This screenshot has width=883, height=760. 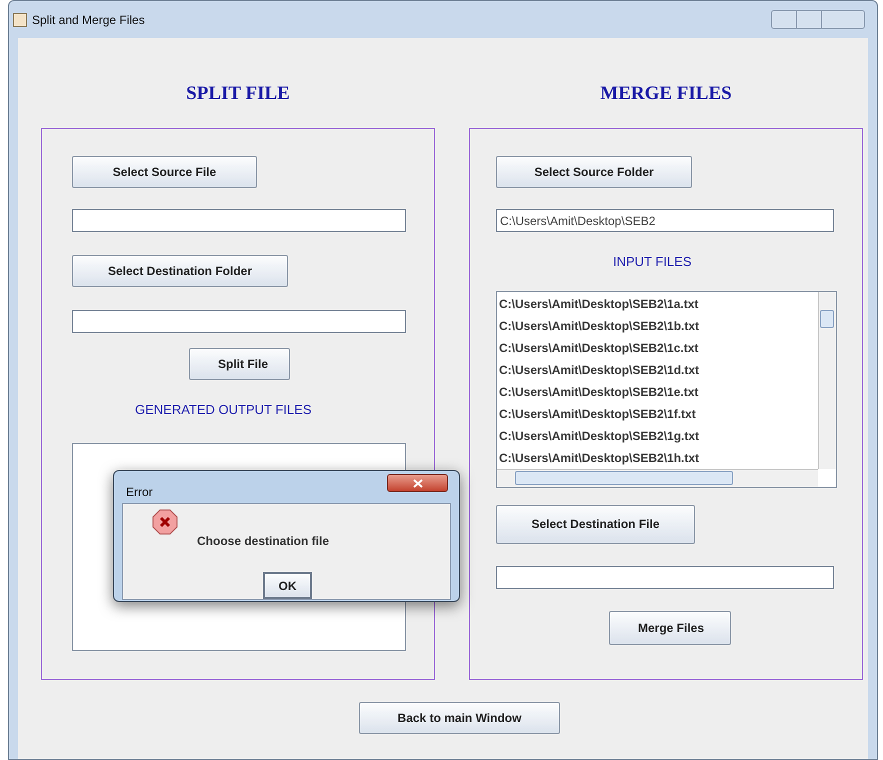 What do you see at coordinates (287, 585) in the screenshot?
I see `ok-button: OK` at bounding box center [287, 585].